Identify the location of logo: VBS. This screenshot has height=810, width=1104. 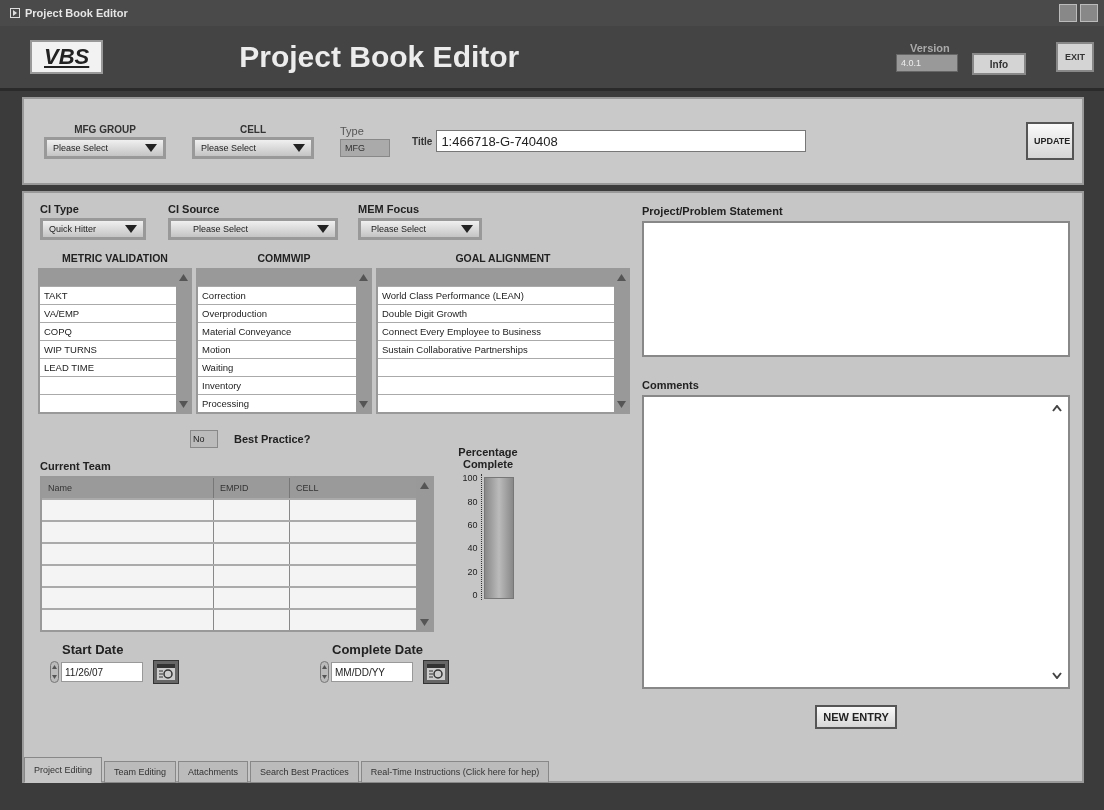
(67, 57).